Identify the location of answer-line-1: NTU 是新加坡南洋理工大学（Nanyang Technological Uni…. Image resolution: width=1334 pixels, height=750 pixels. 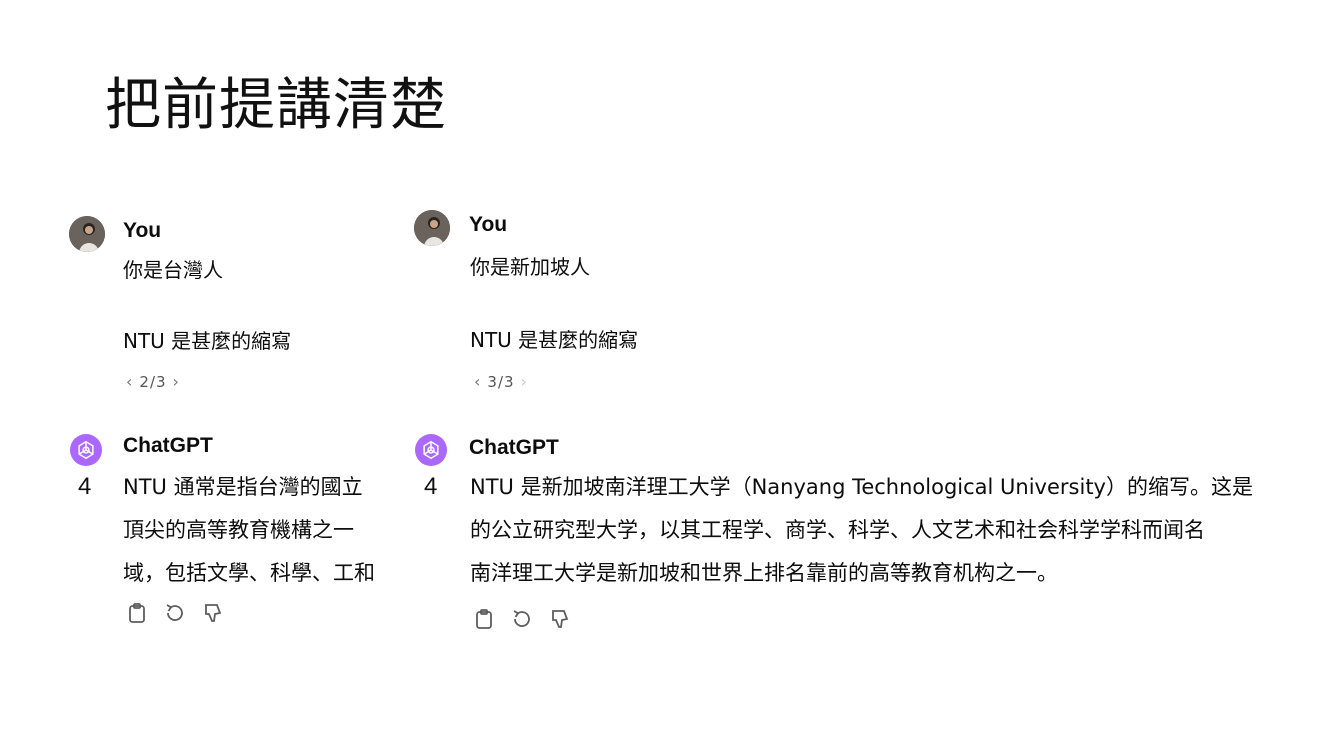
(861, 487).